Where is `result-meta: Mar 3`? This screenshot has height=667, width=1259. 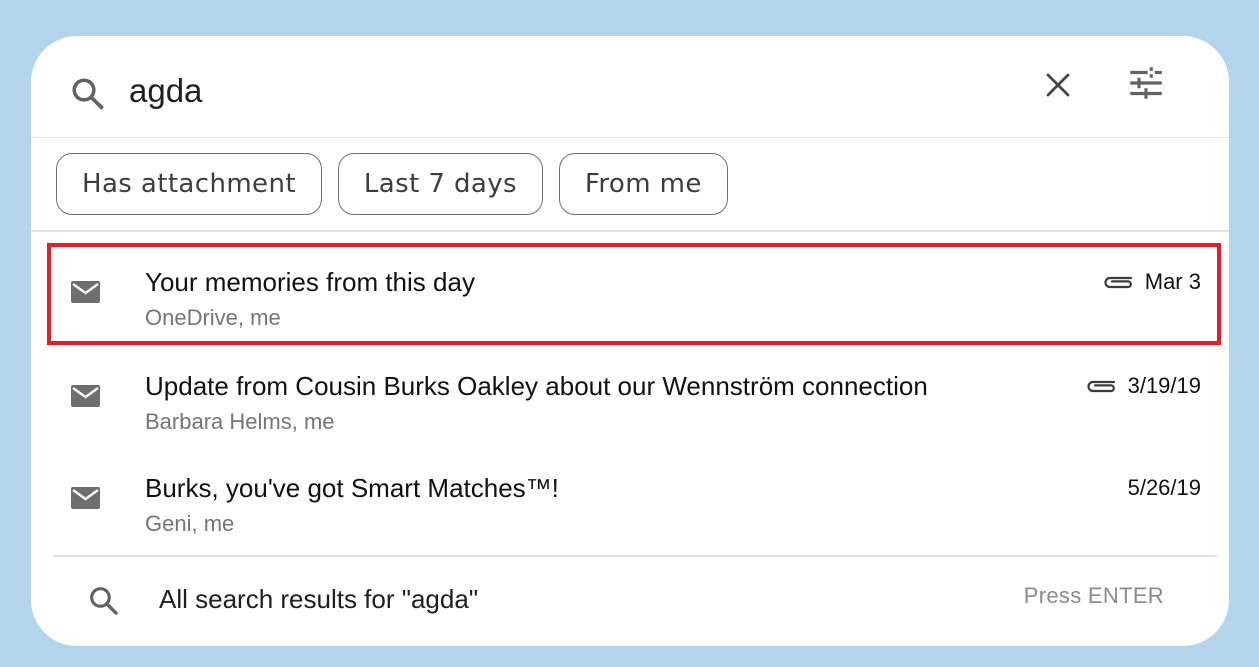
result-meta: Mar 3 is located at coordinates (1151, 282).